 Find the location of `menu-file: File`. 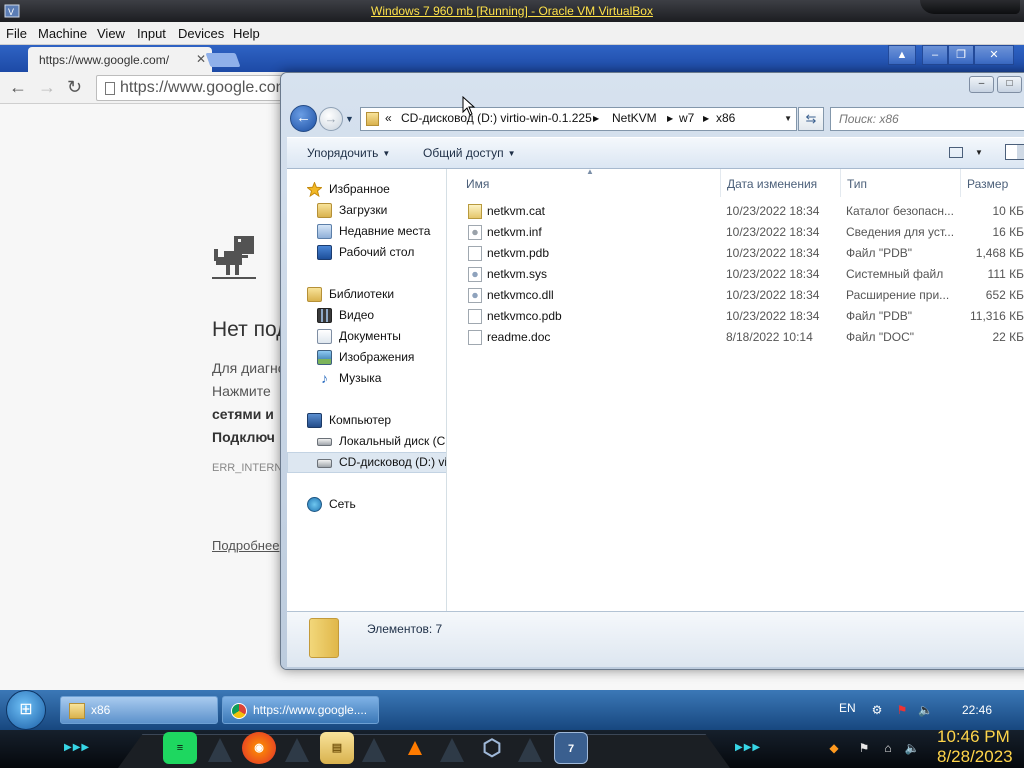

menu-file: File is located at coordinates (16, 33).